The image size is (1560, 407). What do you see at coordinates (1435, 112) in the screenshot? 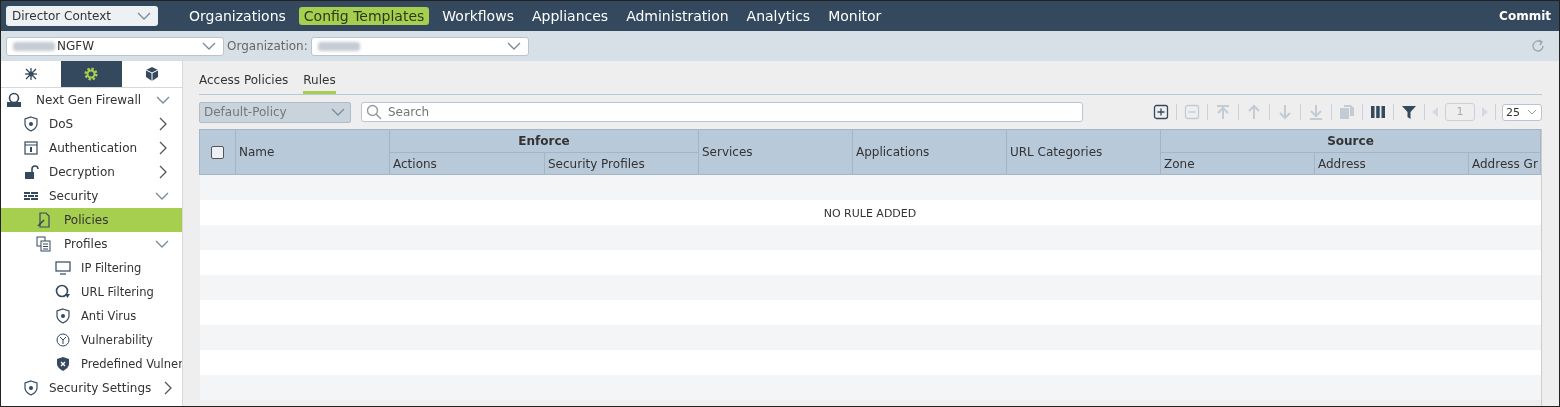
I see `previous-page-icon` at bounding box center [1435, 112].